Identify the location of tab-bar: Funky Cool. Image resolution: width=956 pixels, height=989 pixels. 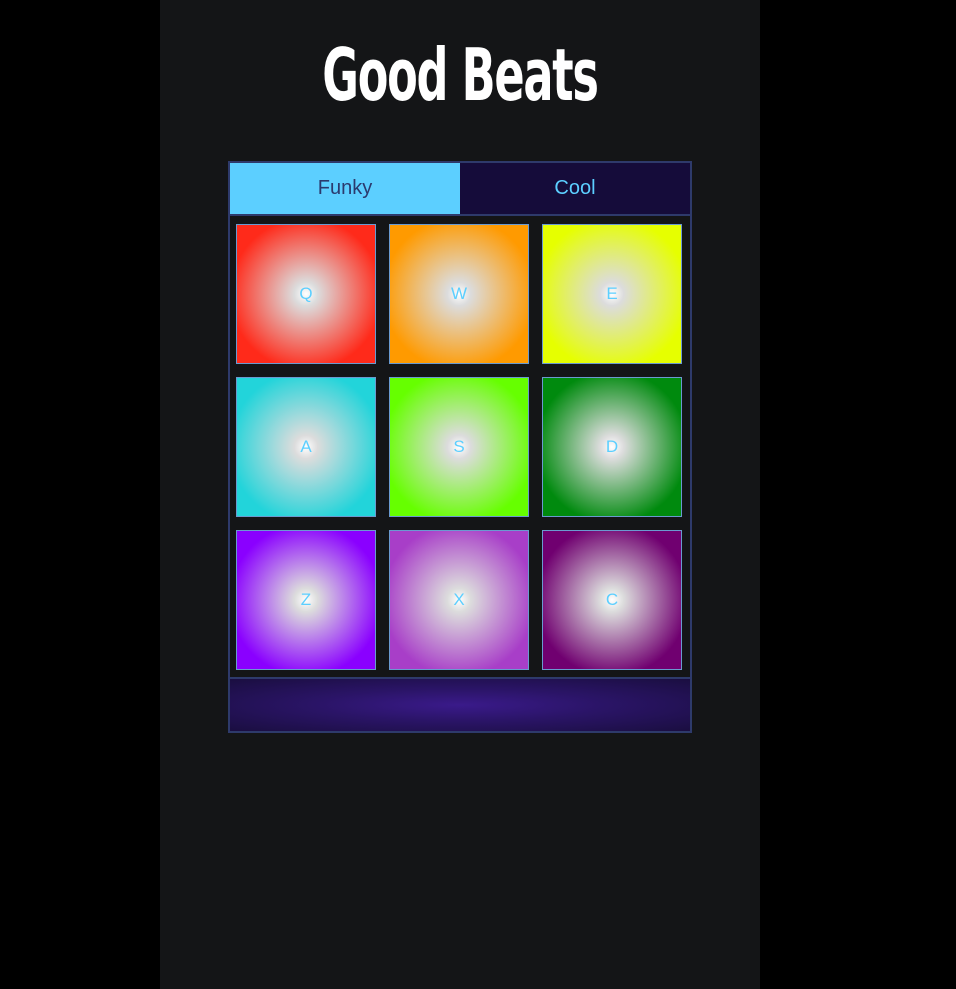
(460, 189).